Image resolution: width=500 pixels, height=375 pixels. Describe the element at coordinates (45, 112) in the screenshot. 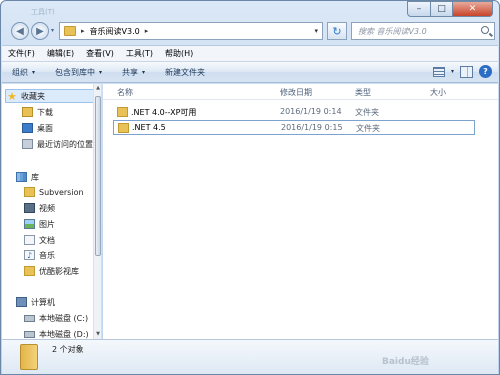

I see `nav-downloads-label: 下载` at that location.